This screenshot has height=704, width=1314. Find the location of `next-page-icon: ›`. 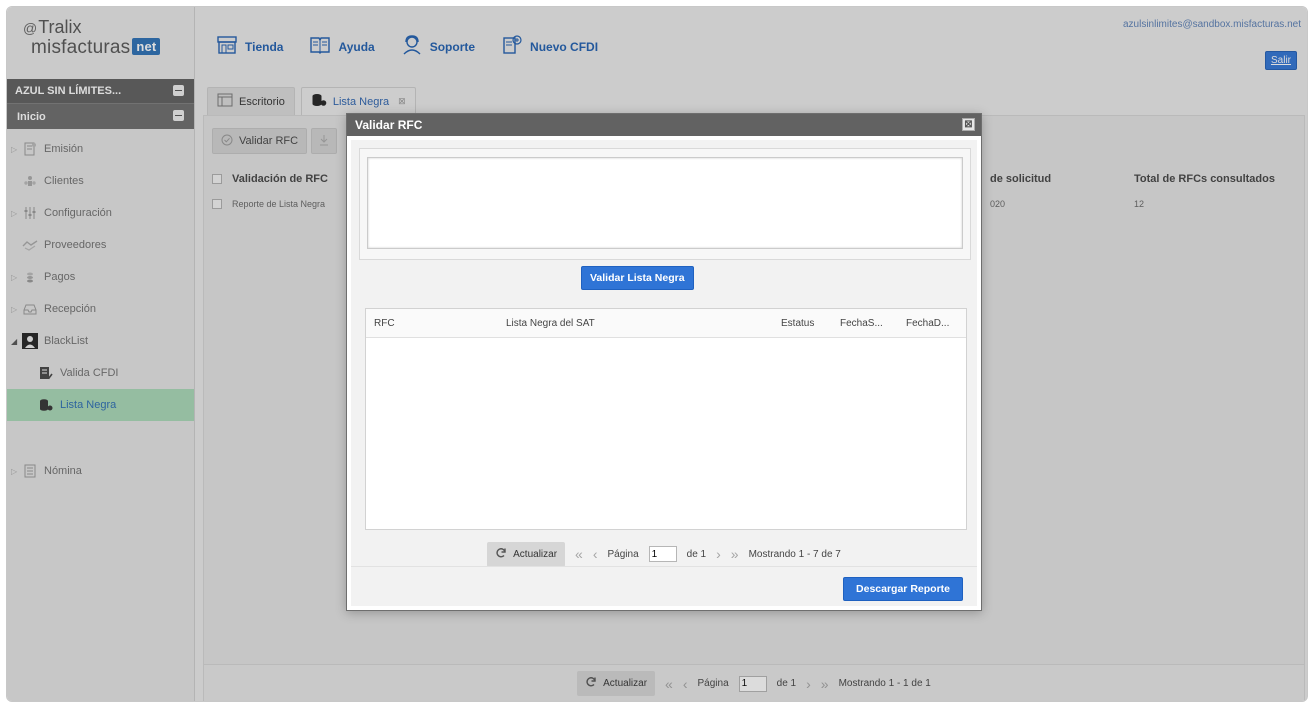

next-page-icon: › is located at coordinates (718, 554).